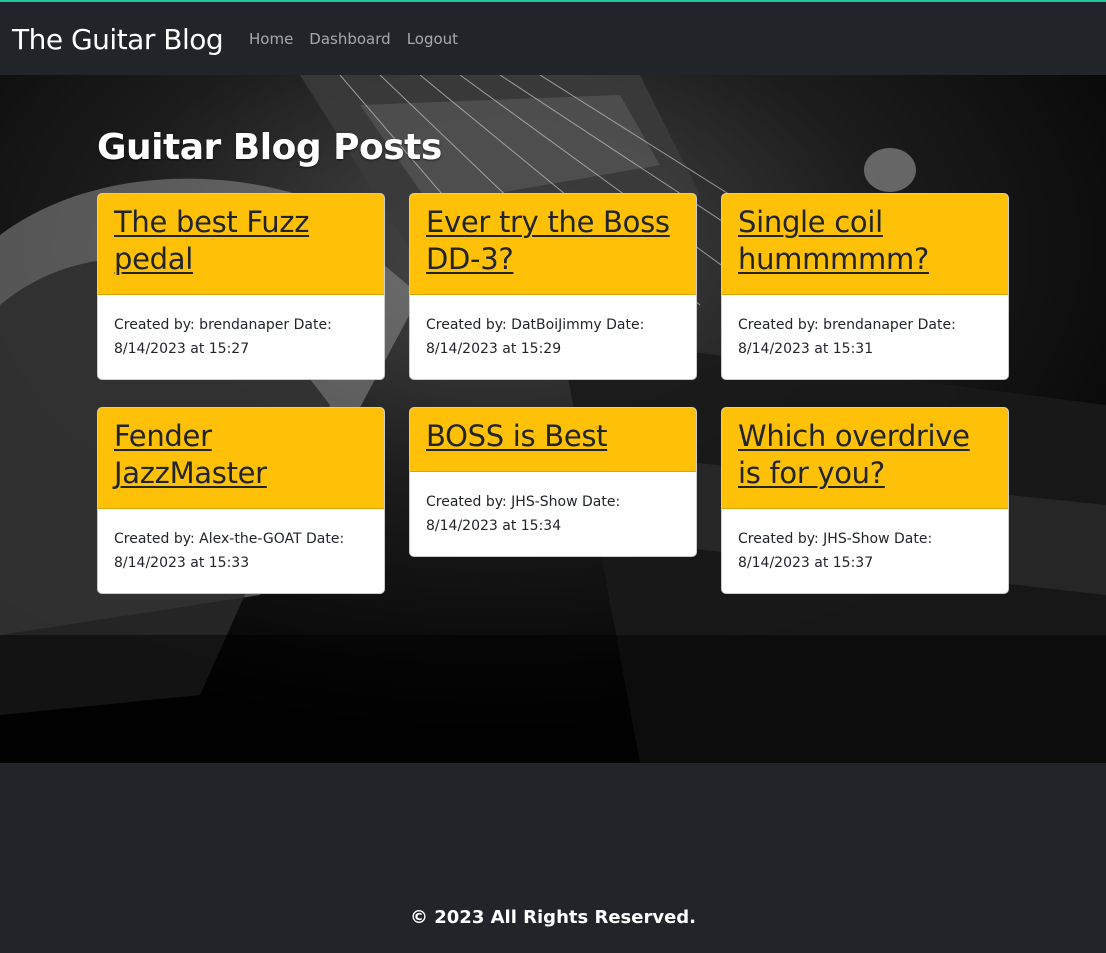  I want to click on post-title-link: Which overdrive is for you?, so click(865, 455).